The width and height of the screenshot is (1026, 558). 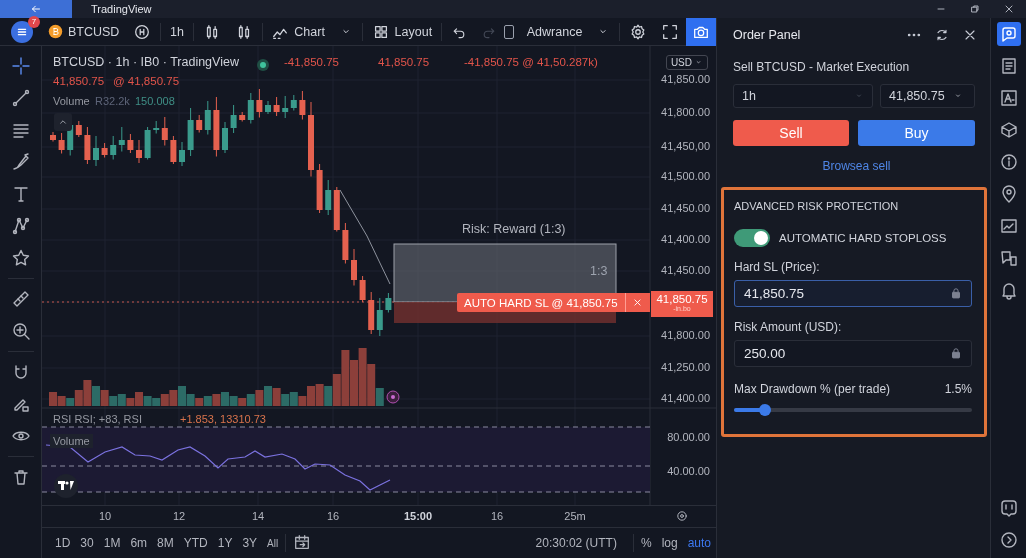 I want to click on panel-subtitle: Sell BTCUSD - Market Execution, so click(x=822, y=67).